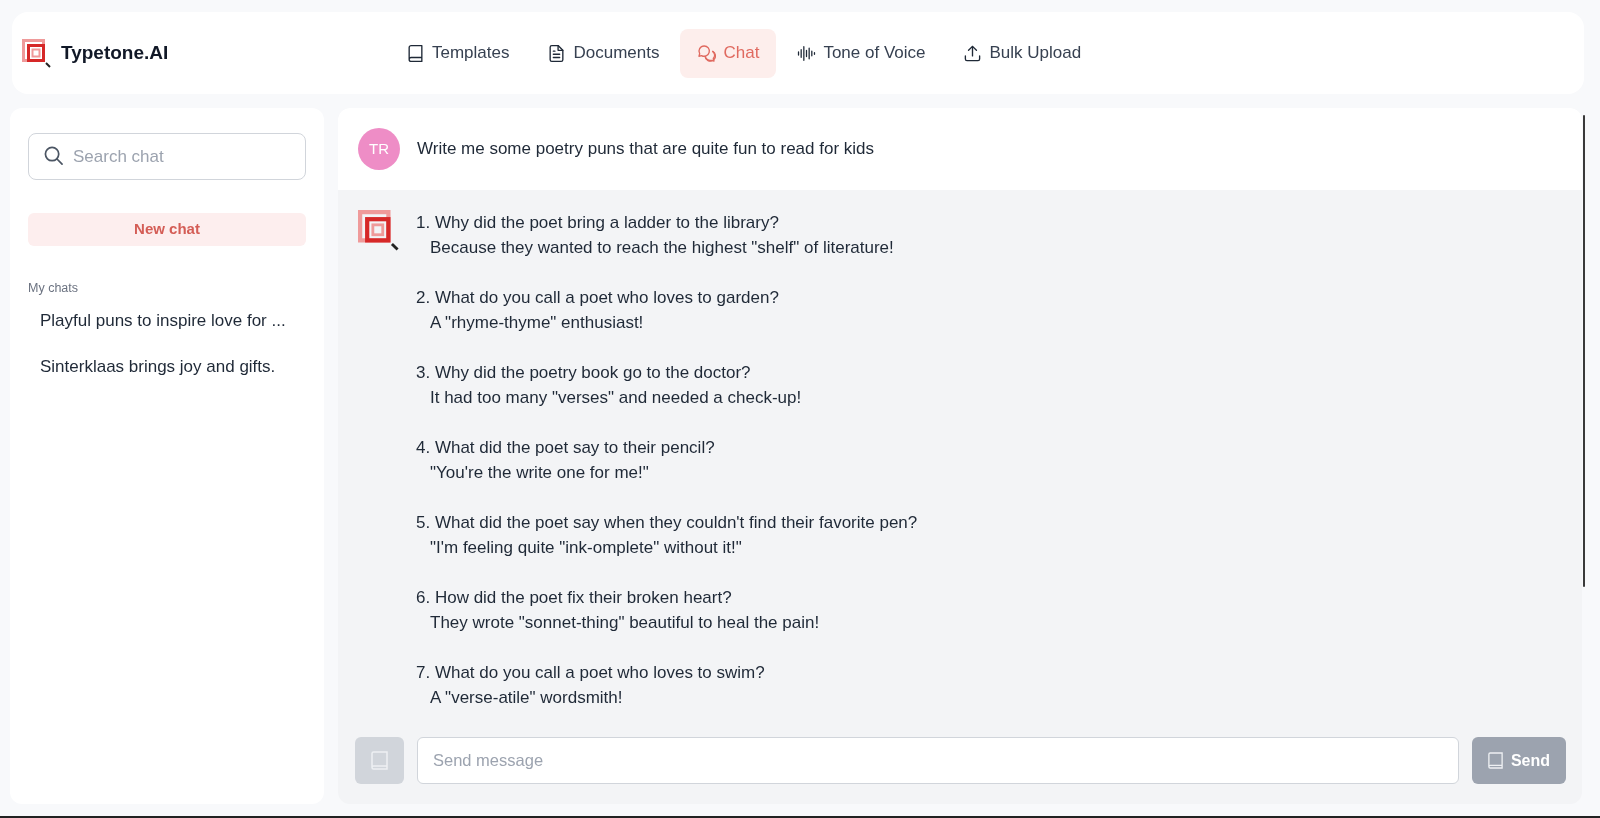 This screenshot has width=1600, height=818. Describe the element at coordinates (662, 248) in the screenshot. I see `response-line: Because they wanted to reach the highest "shelf" of literature!` at that location.